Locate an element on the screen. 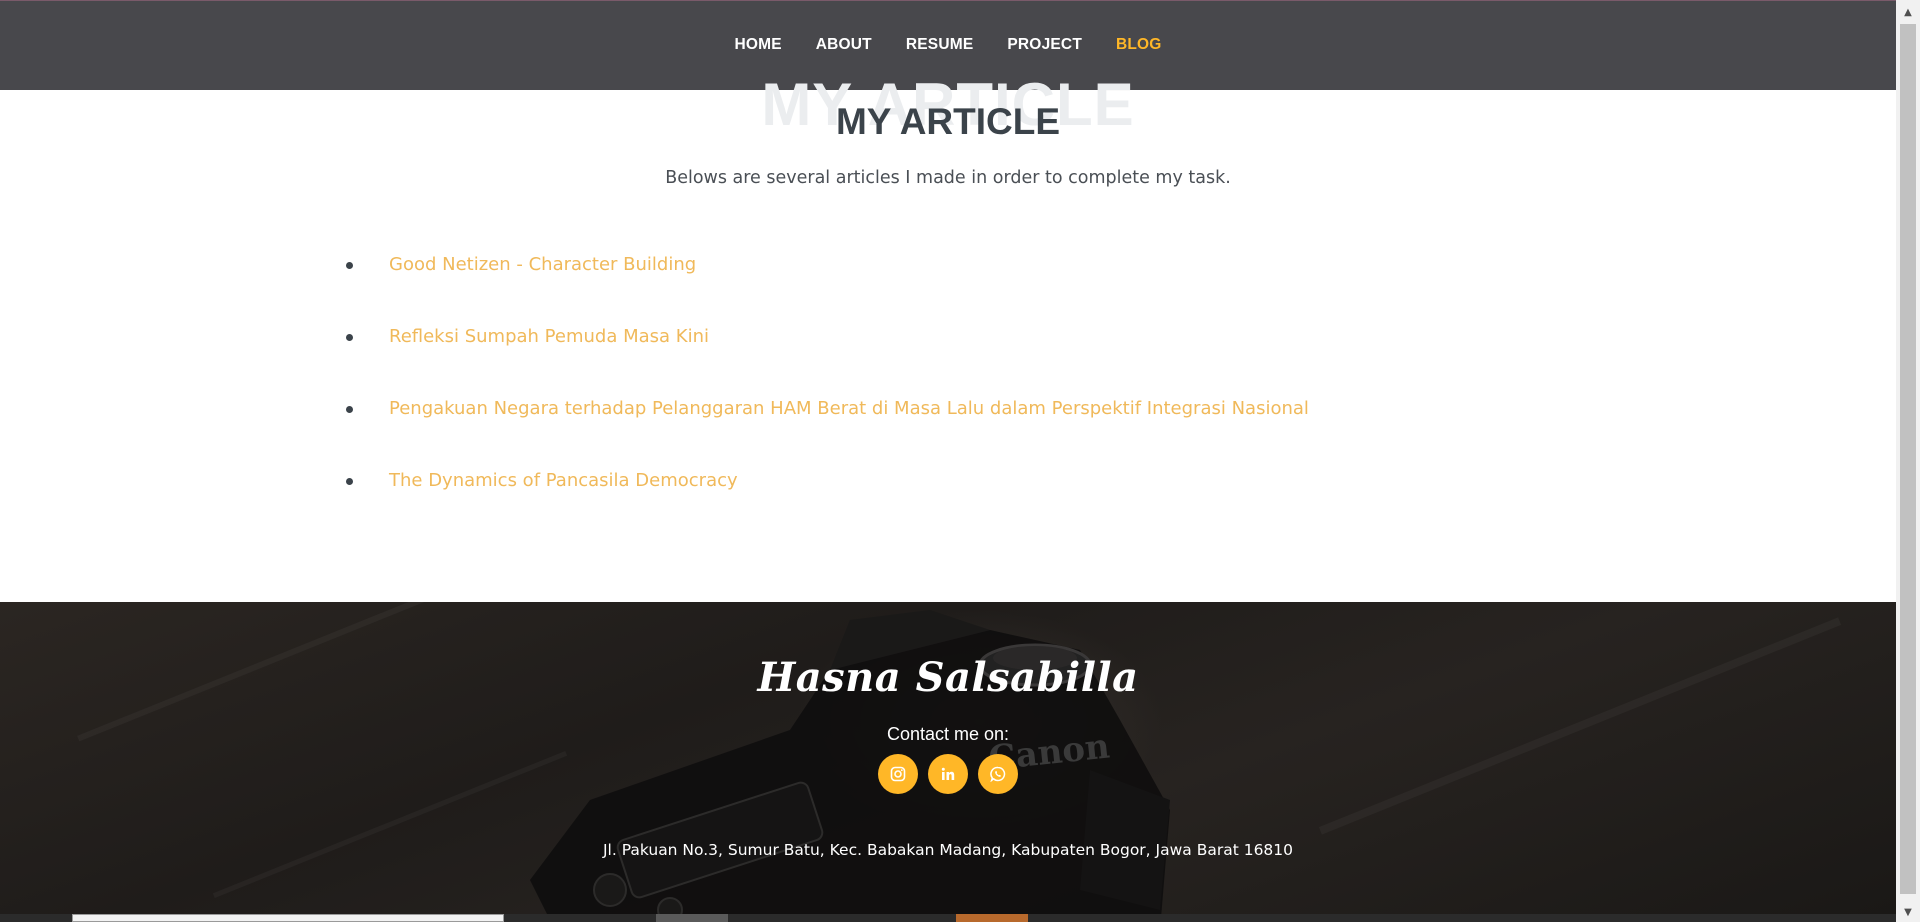 The height and width of the screenshot is (922, 1920). article-link: Refleksi Sumpah Pemuda Masa Kini is located at coordinates (549, 336).